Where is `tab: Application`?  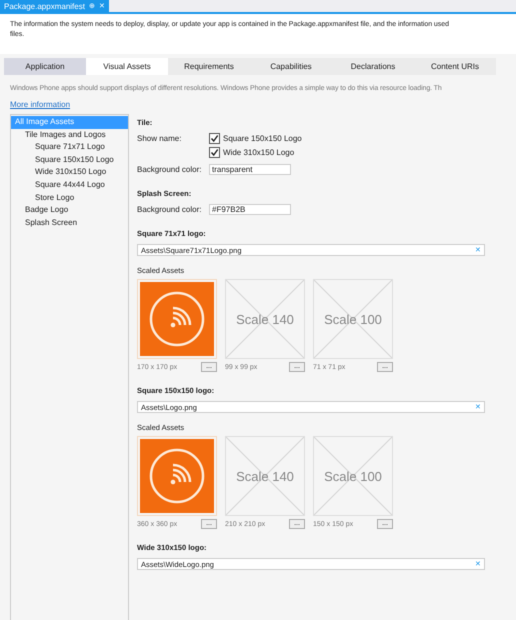
tab: Application is located at coordinates (45, 66).